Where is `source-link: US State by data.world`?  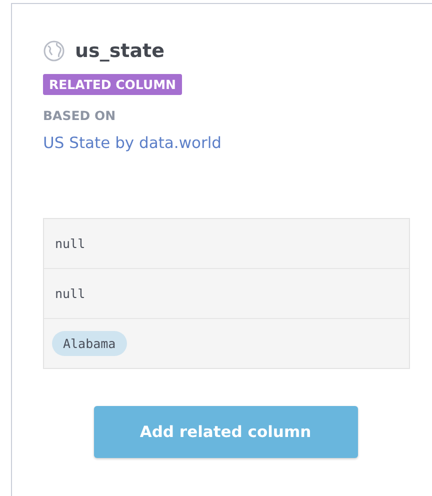 source-link: US State by data.world is located at coordinates (132, 143).